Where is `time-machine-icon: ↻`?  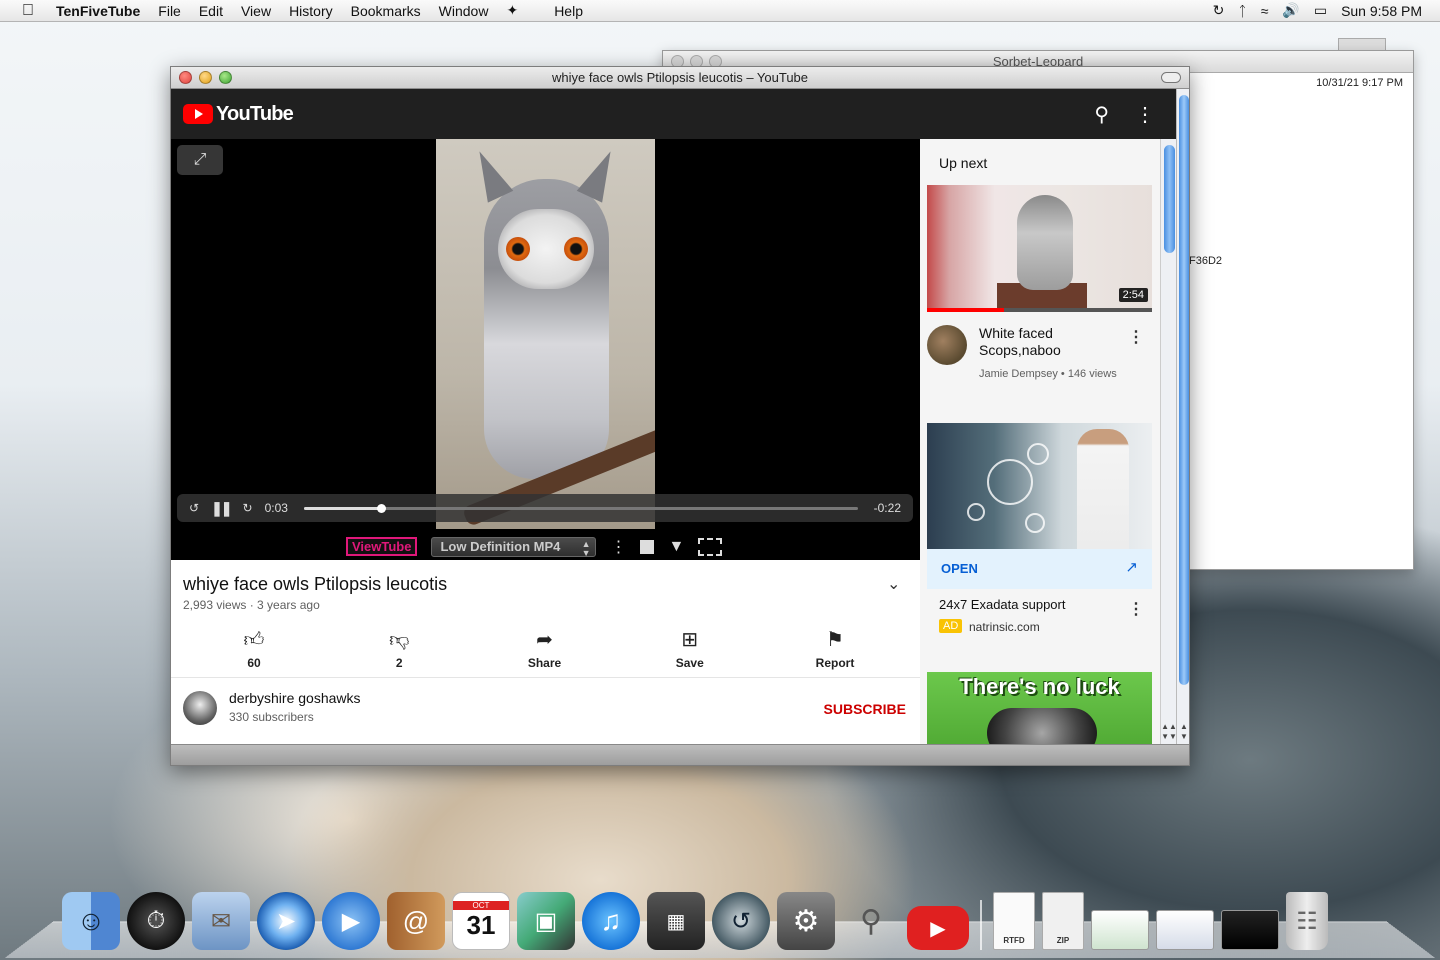 time-machine-icon: ↻ is located at coordinates (1219, 10).